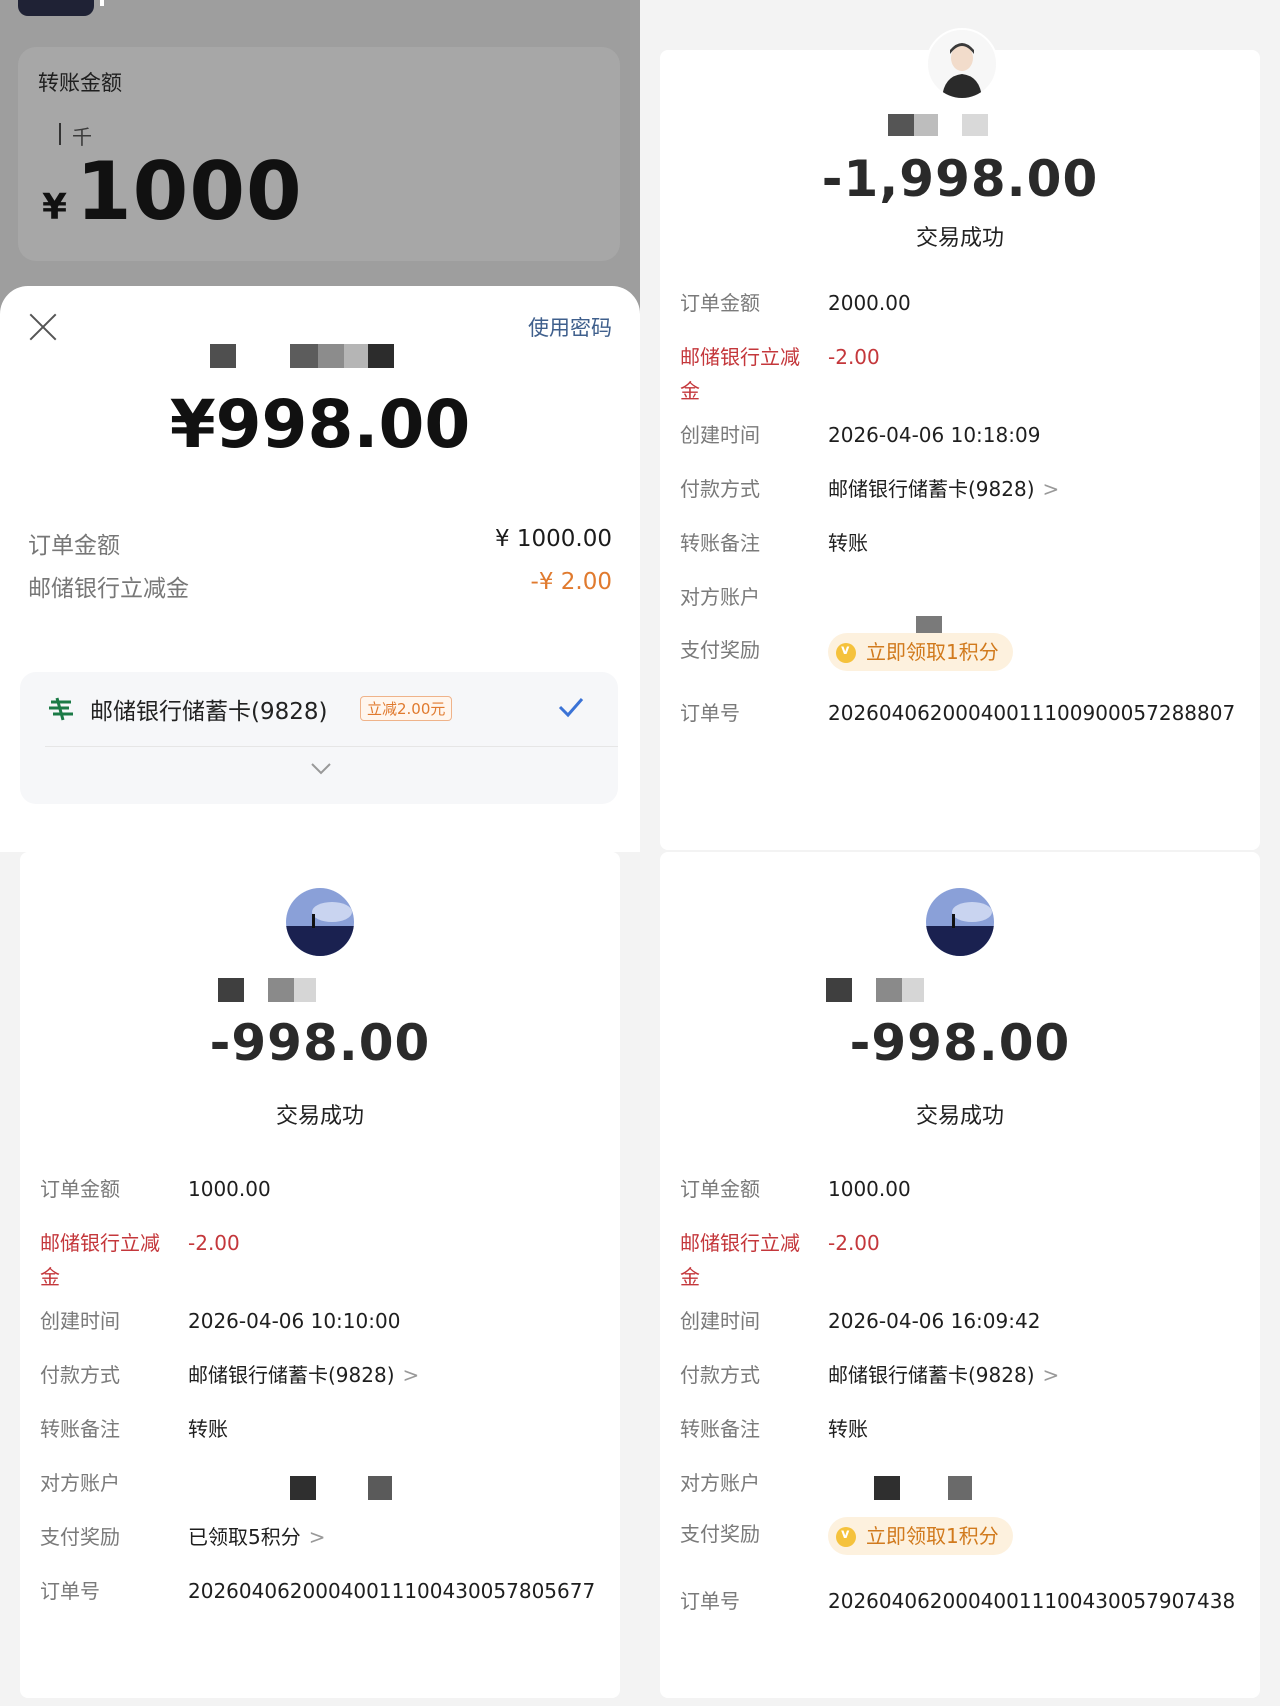 The image size is (1280, 1706). I want to click on transfer-amount-input: 1000, so click(189, 191).